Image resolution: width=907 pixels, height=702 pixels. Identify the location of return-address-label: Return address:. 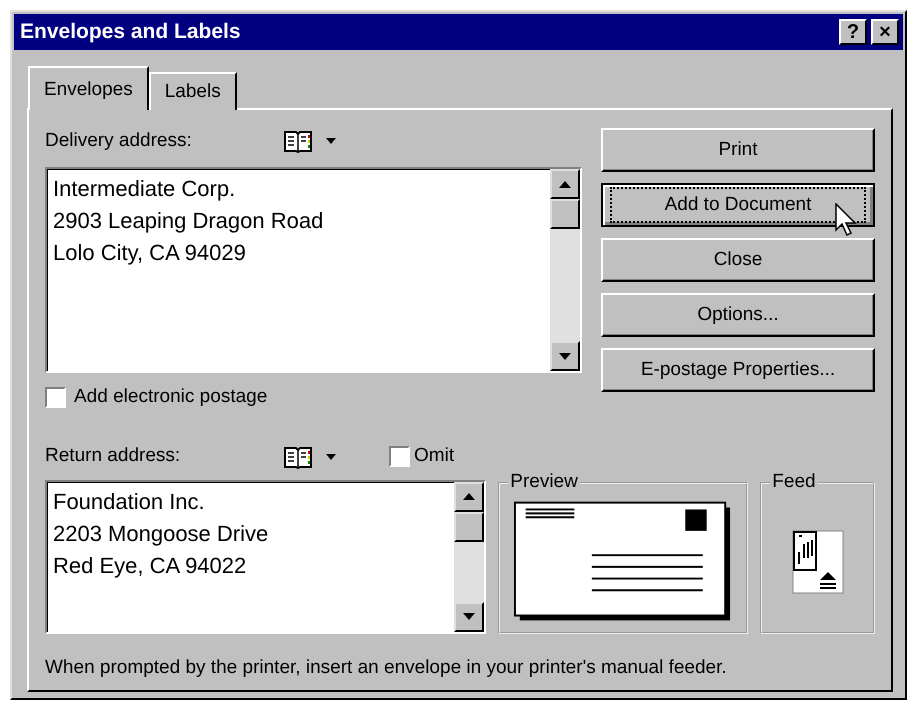
(113, 456).